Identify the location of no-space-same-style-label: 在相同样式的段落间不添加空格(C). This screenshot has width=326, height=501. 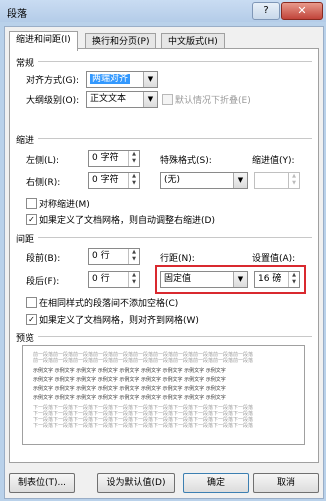
(109, 304).